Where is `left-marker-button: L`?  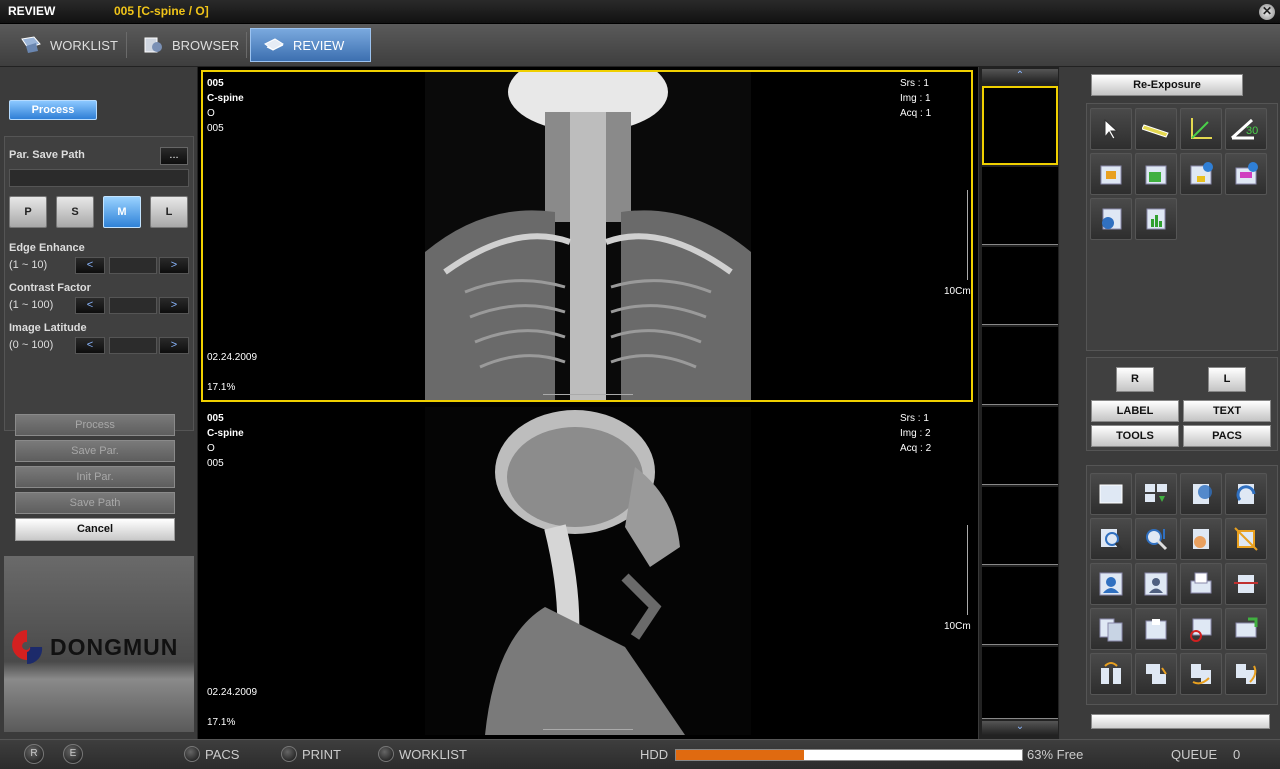
left-marker-button: L is located at coordinates (1227, 379).